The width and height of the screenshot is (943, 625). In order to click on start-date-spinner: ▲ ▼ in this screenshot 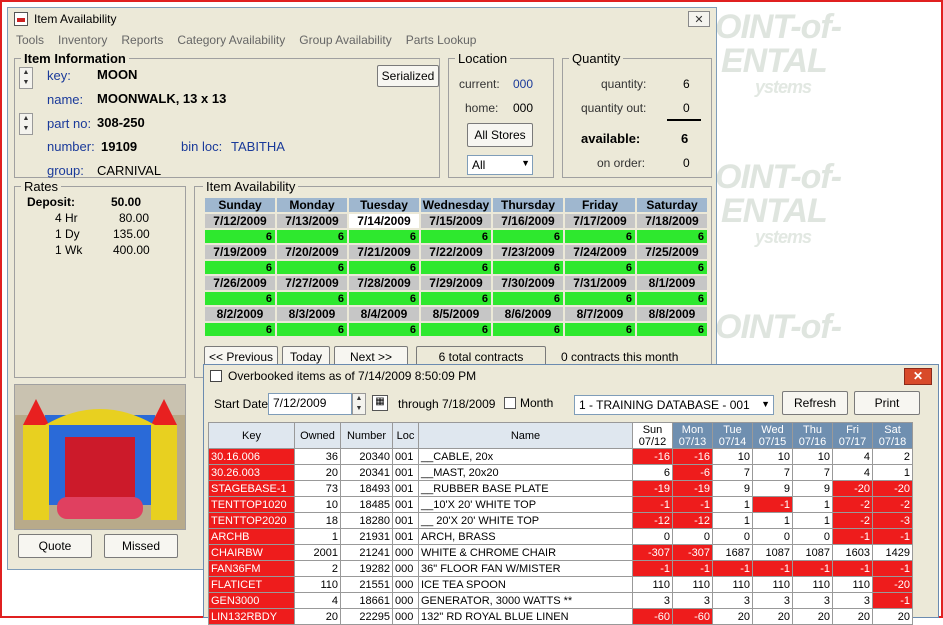, I will do `click(359, 404)`.